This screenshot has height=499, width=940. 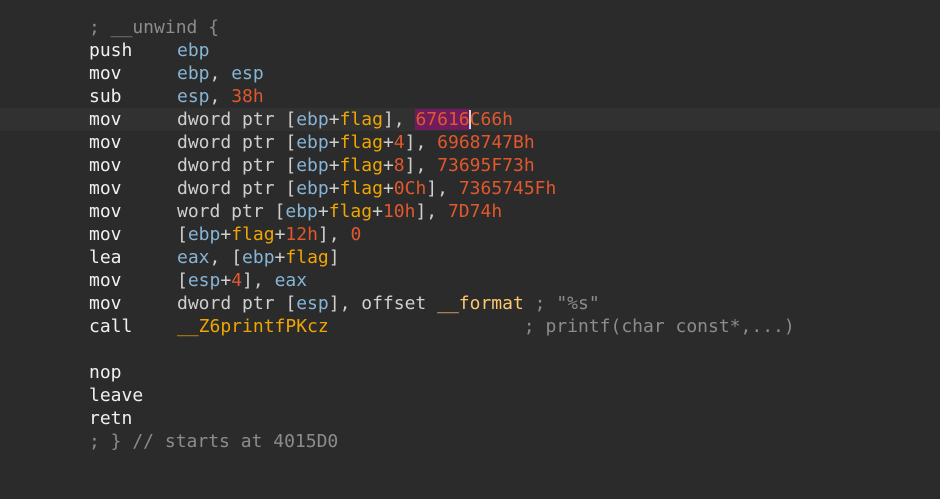 I want to click on immediate-value: C66h, so click(x=491, y=119).